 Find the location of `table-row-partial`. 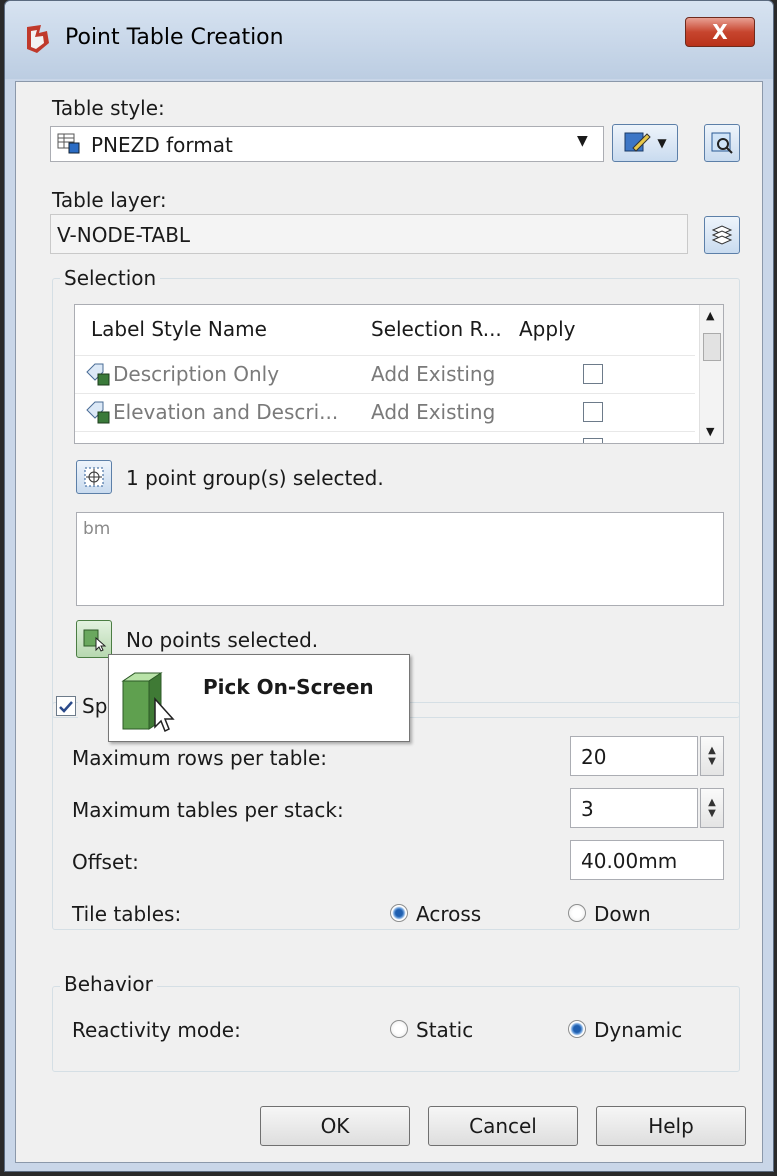

table-row-partial is located at coordinates (385, 437).